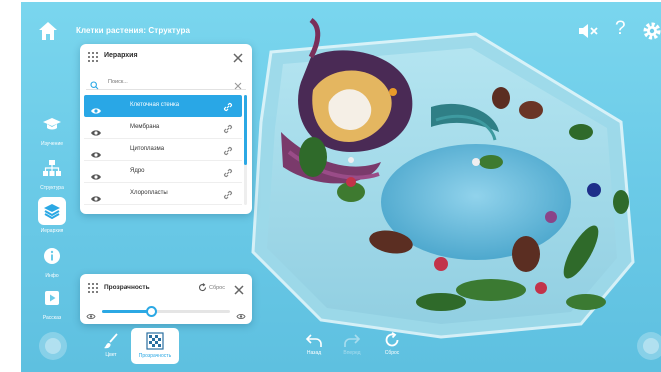  What do you see at coordinates (52, 188) in the screenshot?
I see `sidebar-label-structure: Структура` at bounding box center [52, 188].